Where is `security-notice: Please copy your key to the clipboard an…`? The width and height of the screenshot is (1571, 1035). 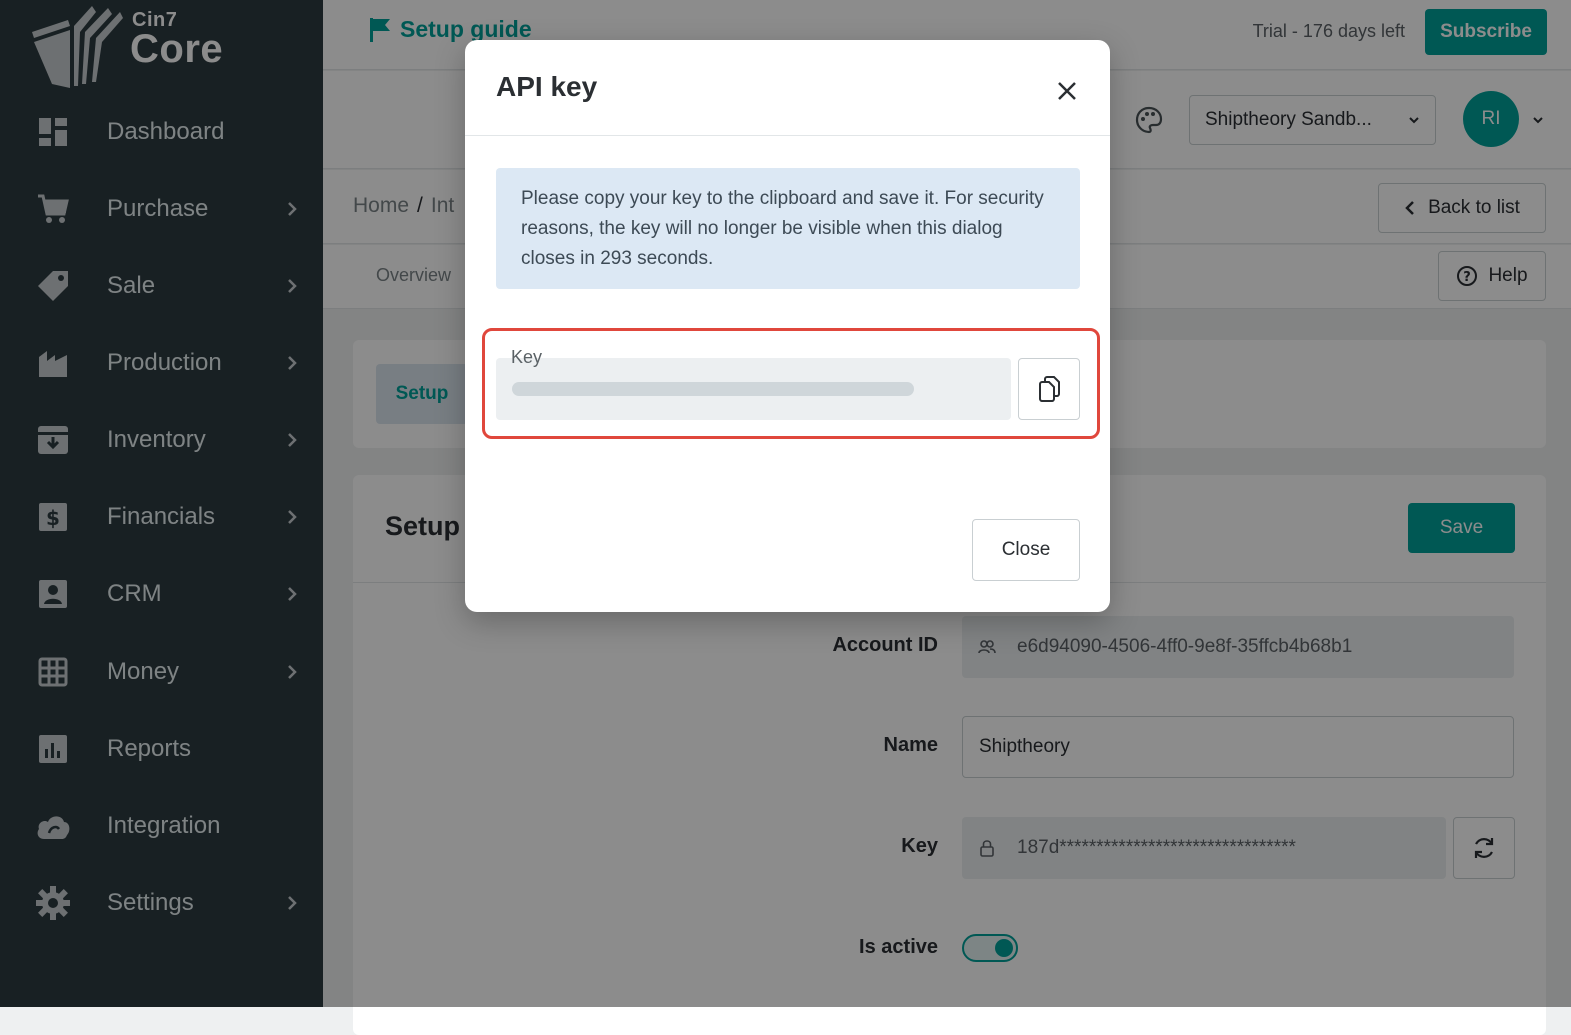
security-notice: Please copy your key to the clipboard an… is located at coordinates (788, 228).